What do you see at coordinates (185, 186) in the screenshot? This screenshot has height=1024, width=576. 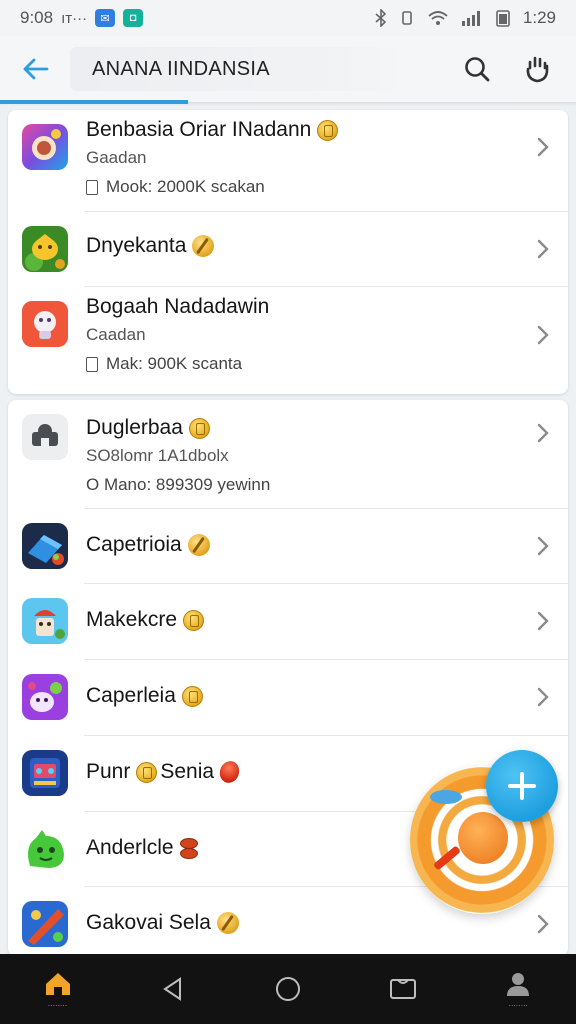 I see `list-item-meta: Mook: 2000K scakan` at bounding box center [185, 186].